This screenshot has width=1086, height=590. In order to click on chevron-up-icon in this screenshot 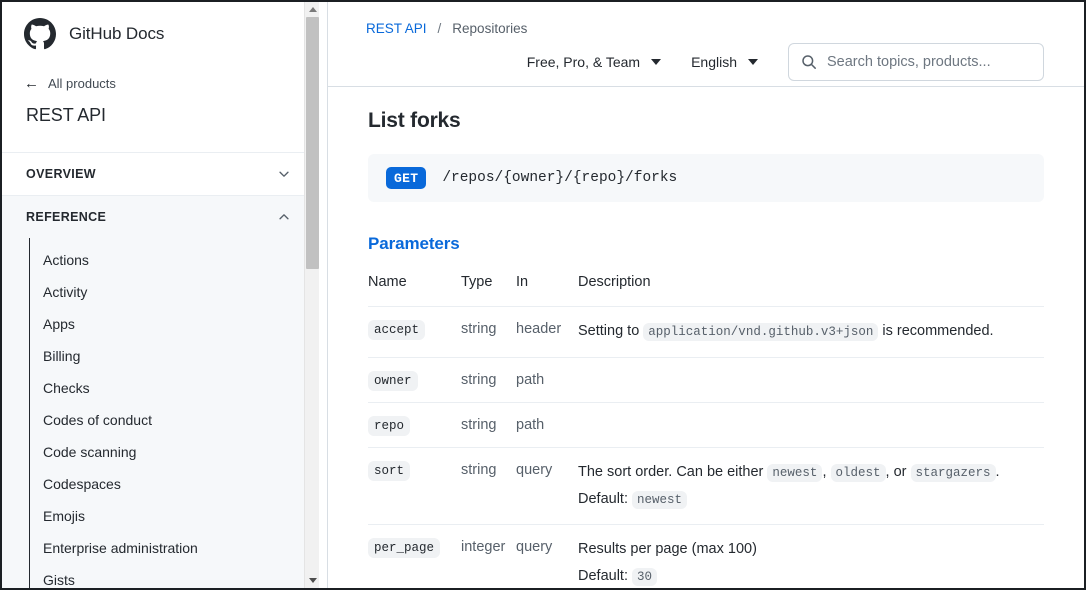, I will do `click(284, 217)`.